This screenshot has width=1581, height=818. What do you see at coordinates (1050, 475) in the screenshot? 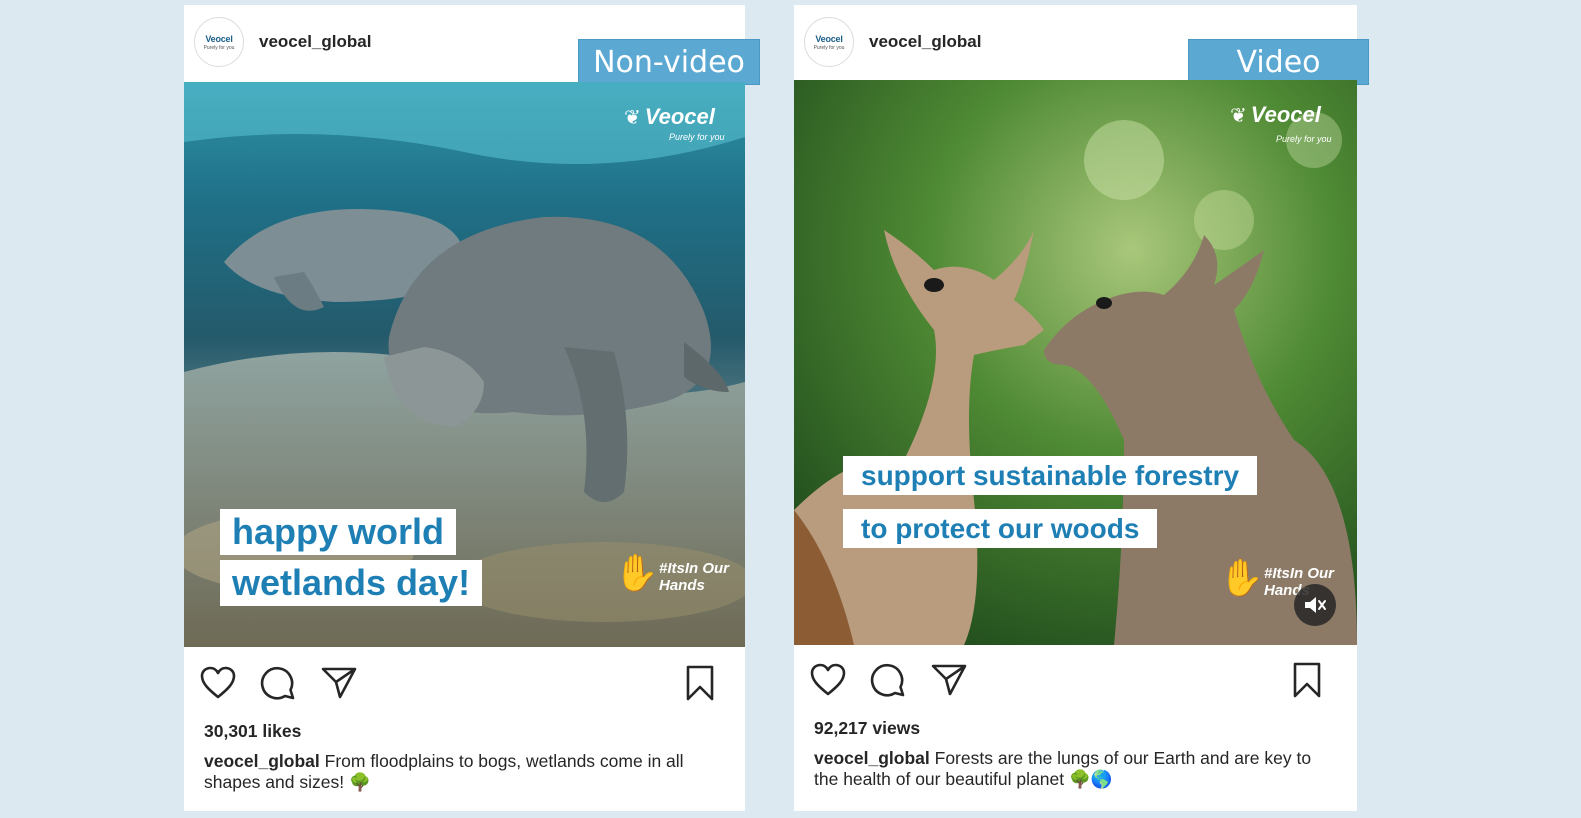
I see `overlay-text-line-1: support sustainable forestry` at bounding box center [1050, 475].